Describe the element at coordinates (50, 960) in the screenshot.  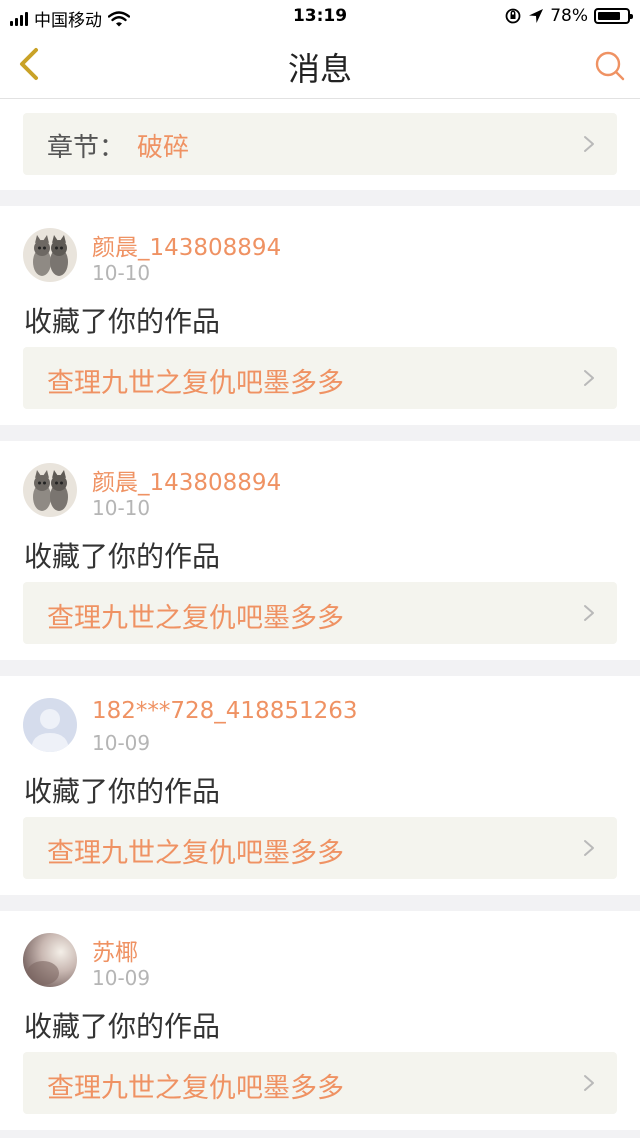
I see `photo-avatar` at that location.